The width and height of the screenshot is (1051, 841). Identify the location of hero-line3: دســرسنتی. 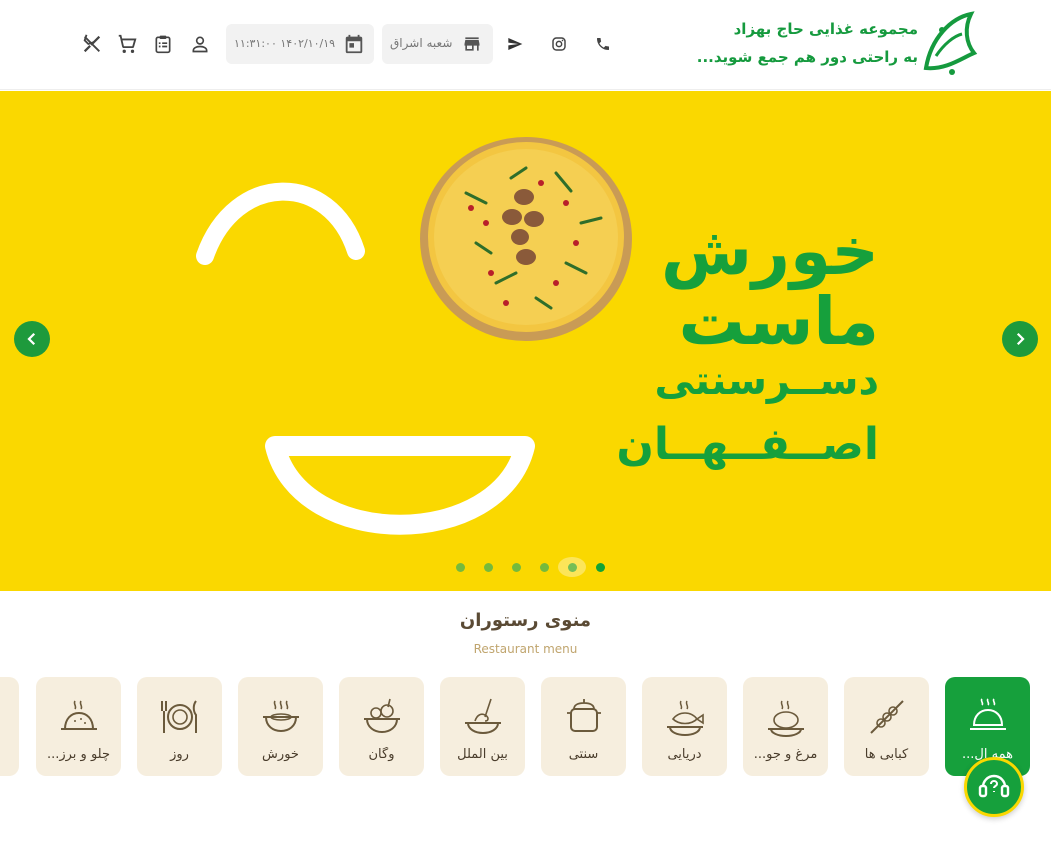
(766, 381).